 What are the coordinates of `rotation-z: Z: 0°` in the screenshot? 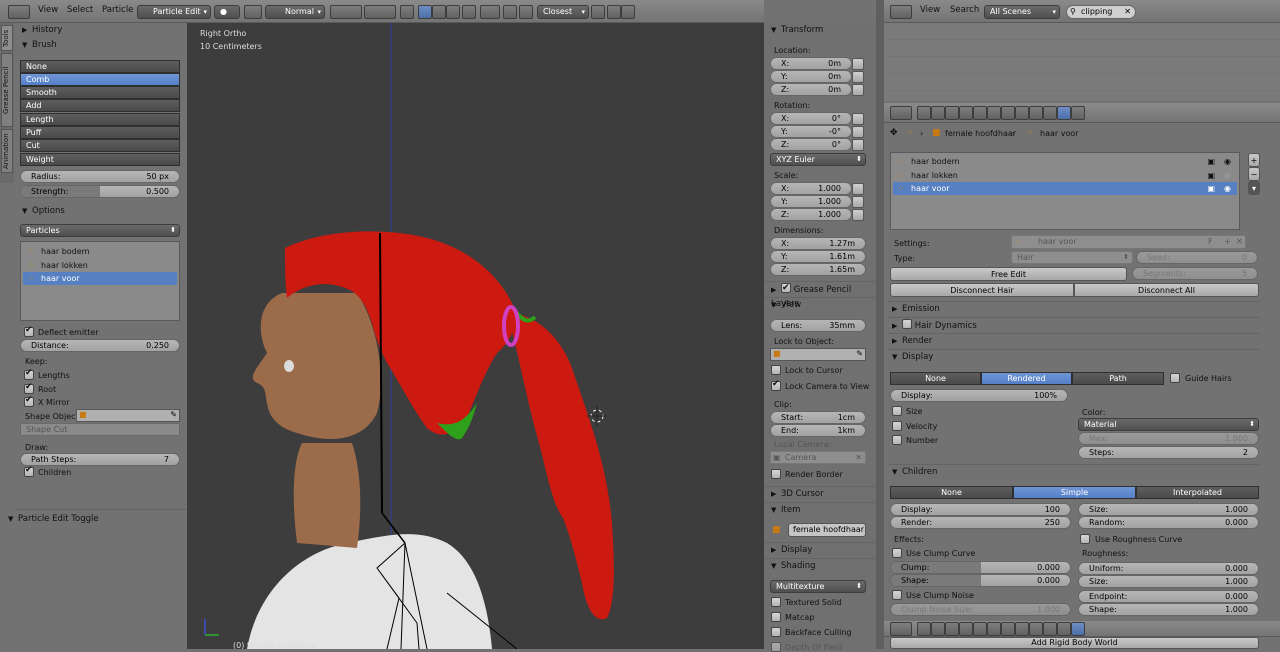 It's located at (811, 144).